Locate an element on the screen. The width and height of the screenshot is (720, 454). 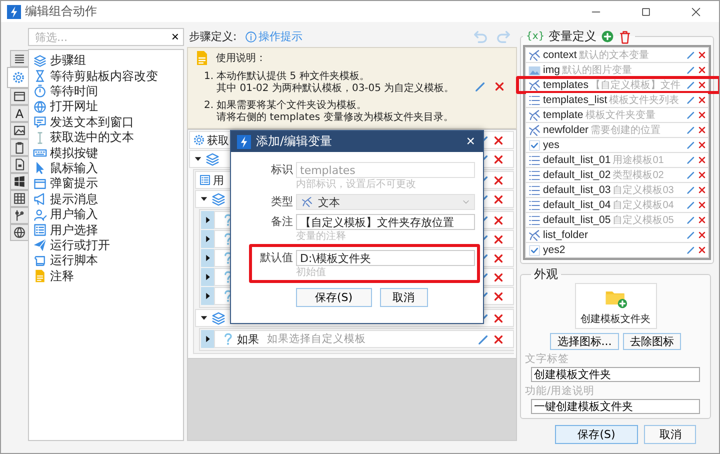
variable-name: yes is located at coordinates (551, 145).